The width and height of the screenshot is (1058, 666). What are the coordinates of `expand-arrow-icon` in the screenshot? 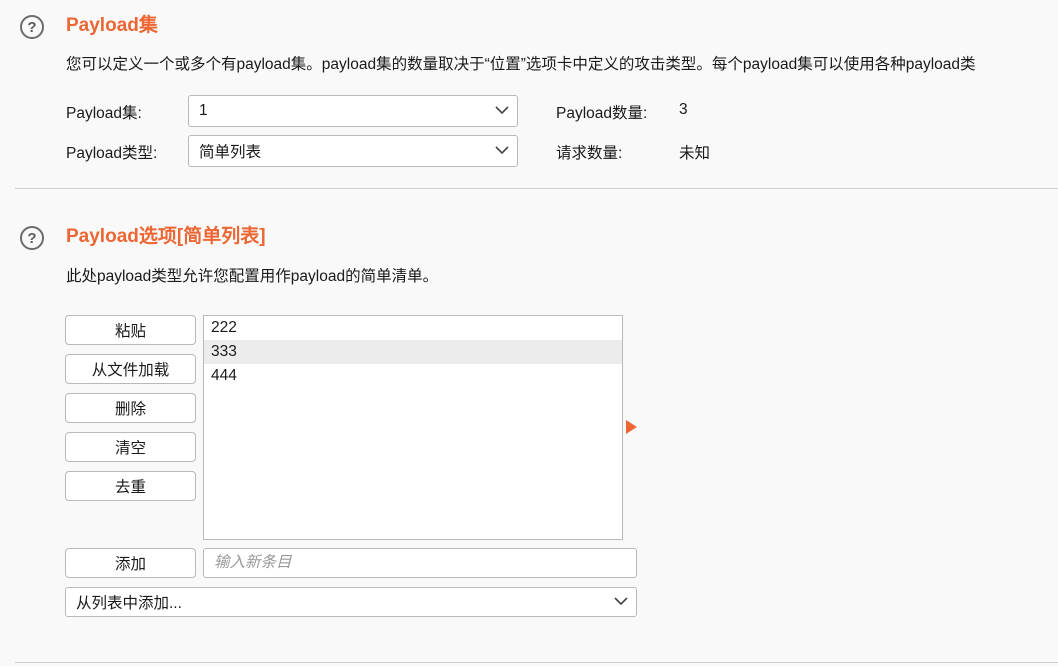 It's located at (631, 427).